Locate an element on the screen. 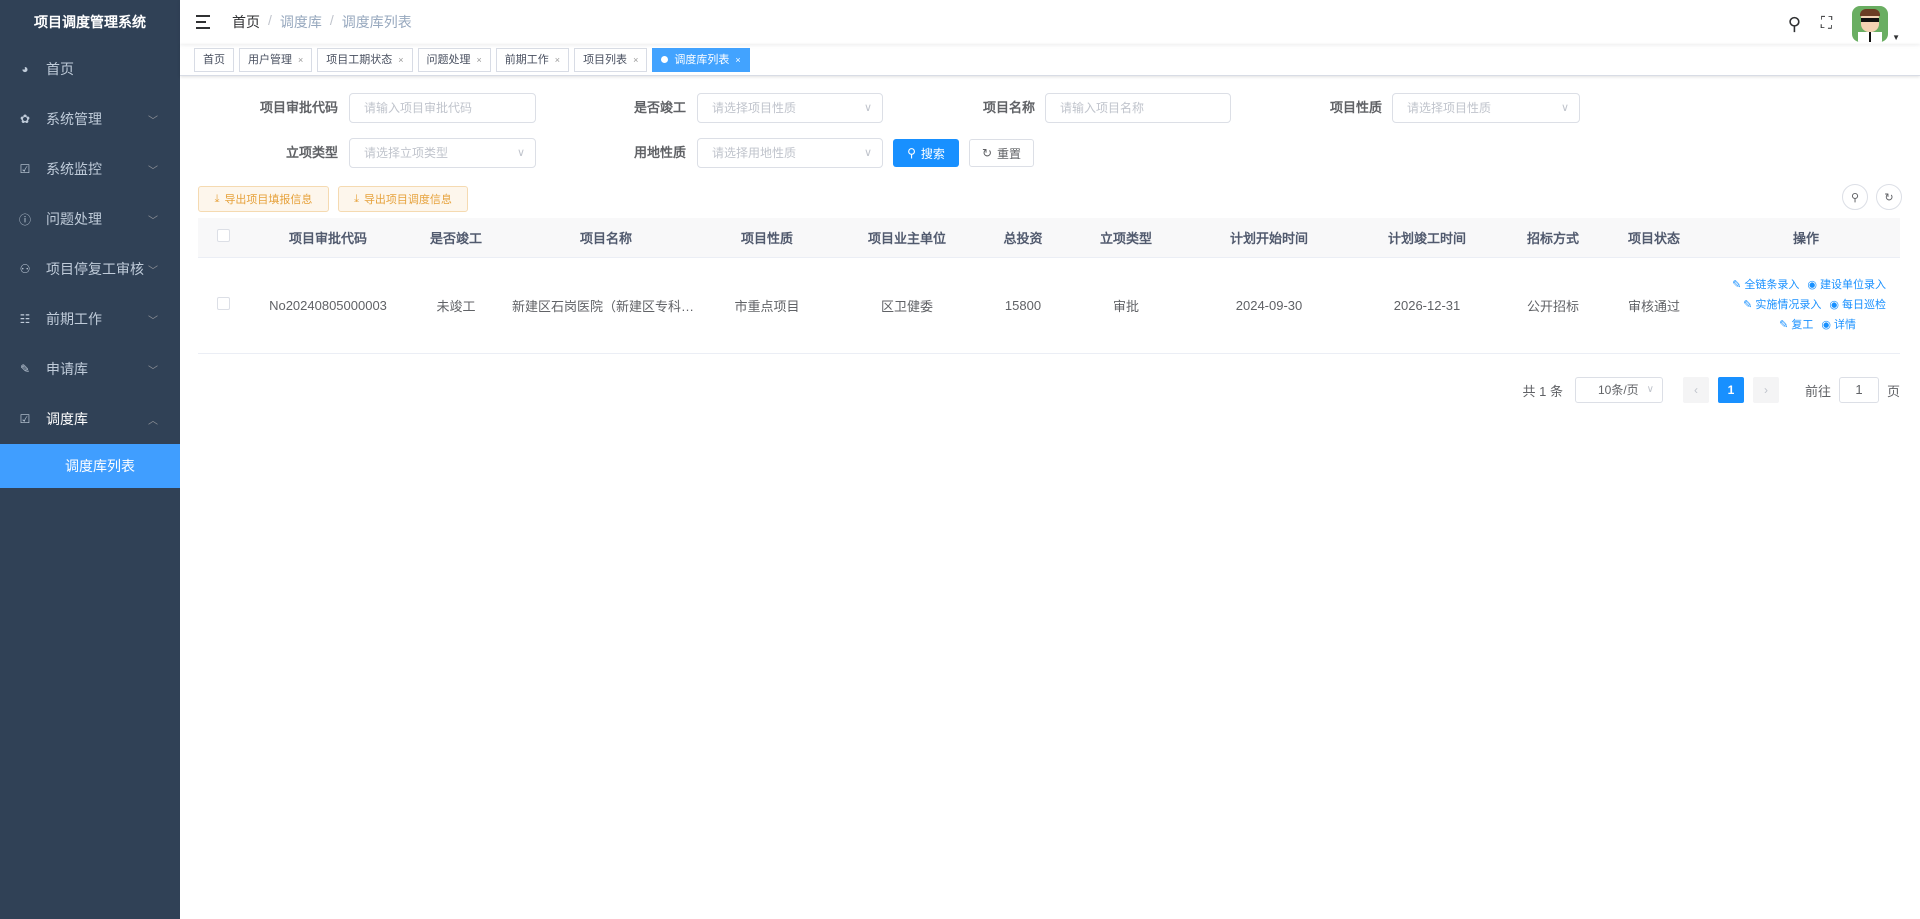 The width and height of the screenshot is (1920, 919). question-icon: ⓘ is located at coordinates (24, 219).